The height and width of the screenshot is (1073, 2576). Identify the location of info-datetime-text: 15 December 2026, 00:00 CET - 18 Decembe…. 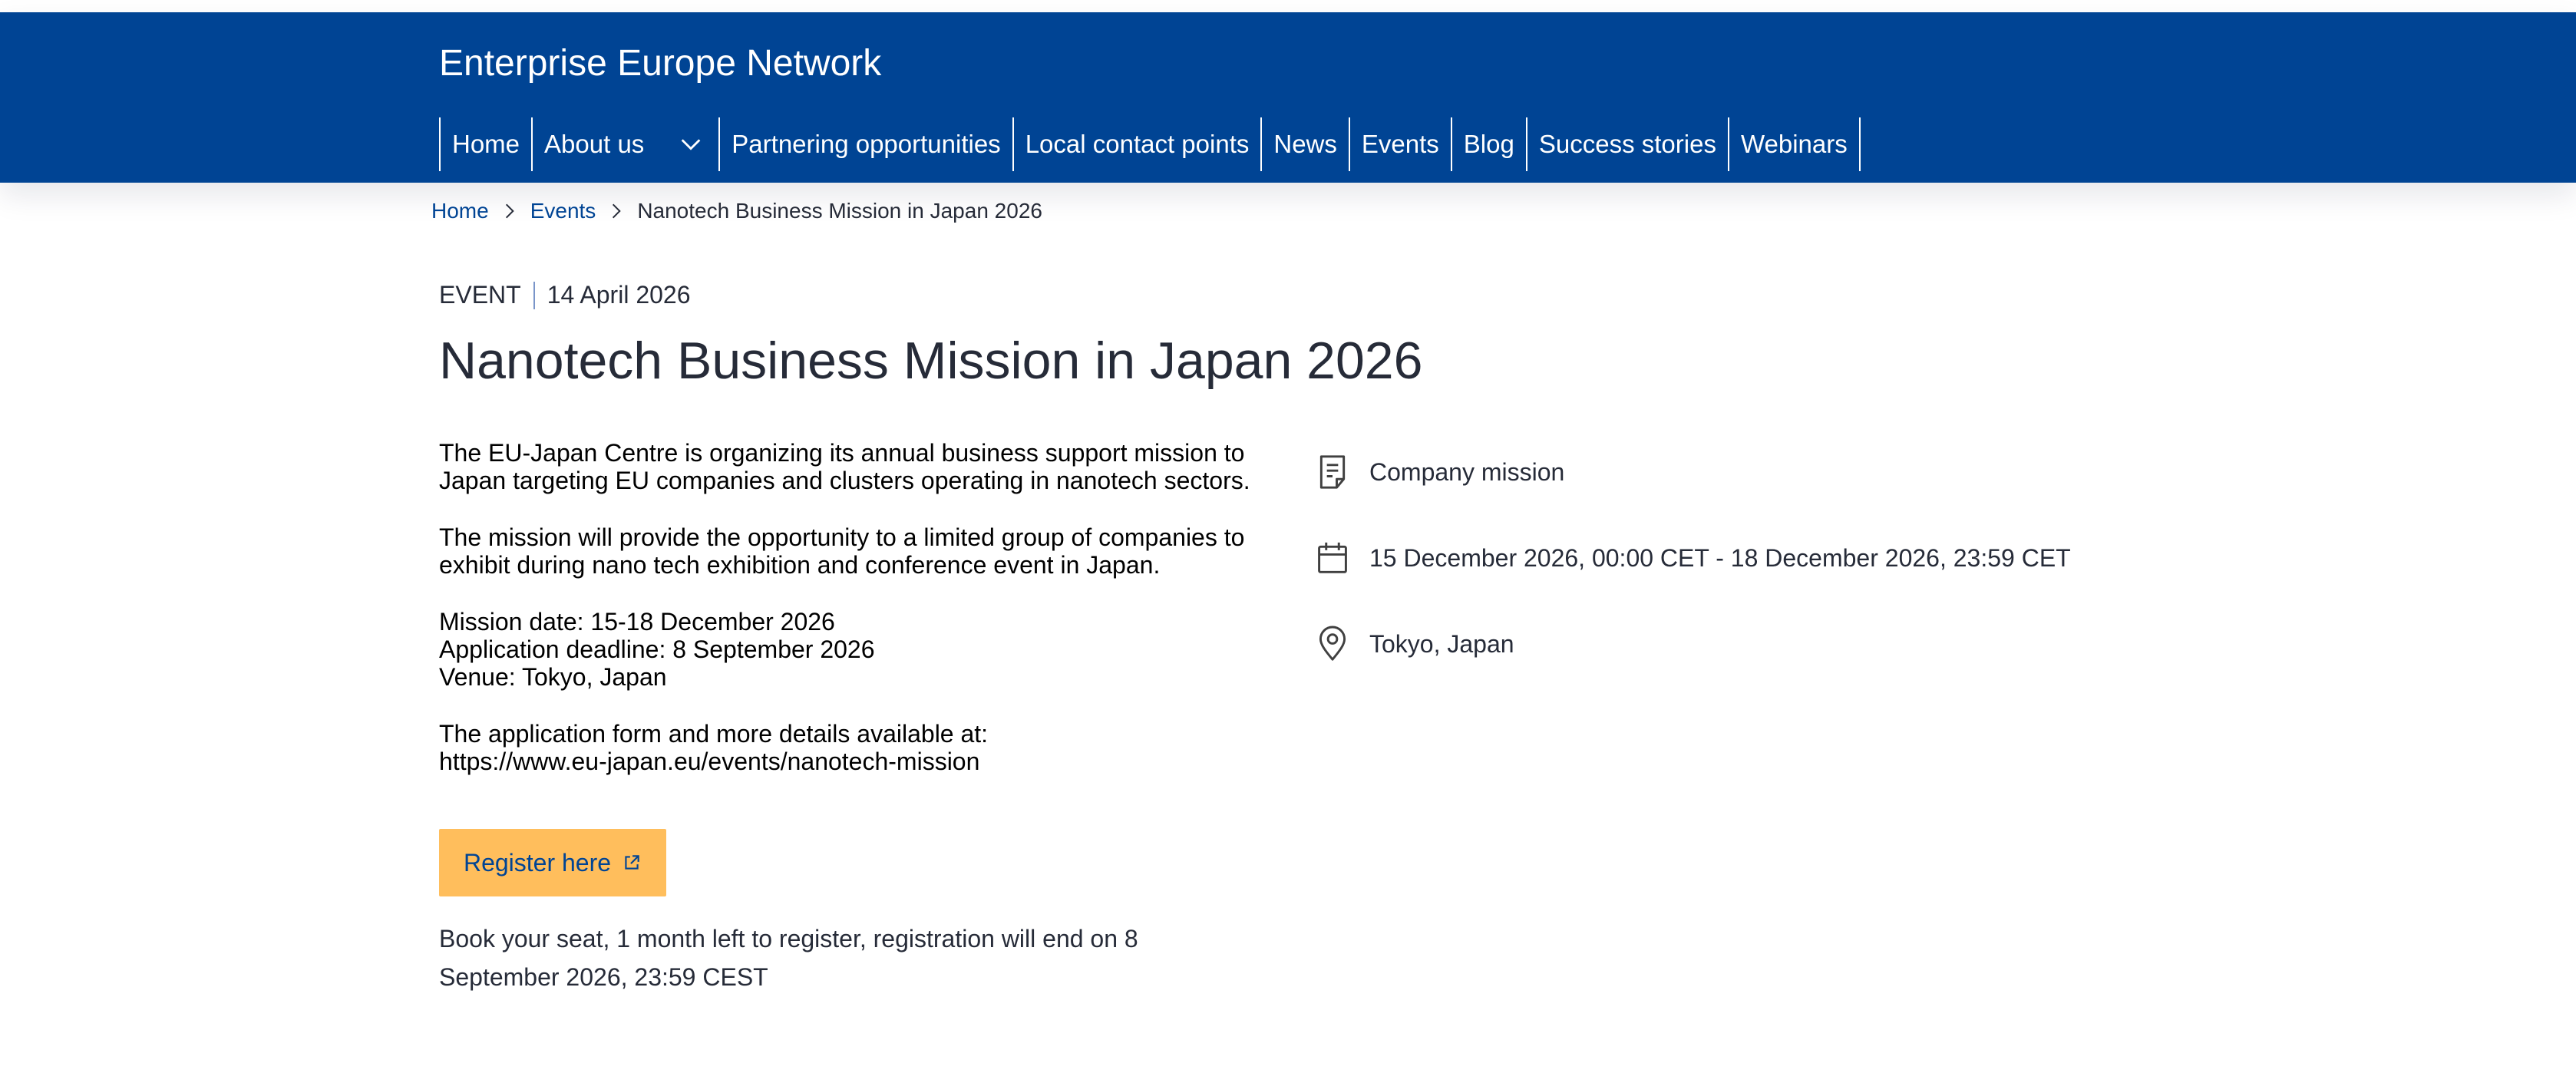
(1720, 557).